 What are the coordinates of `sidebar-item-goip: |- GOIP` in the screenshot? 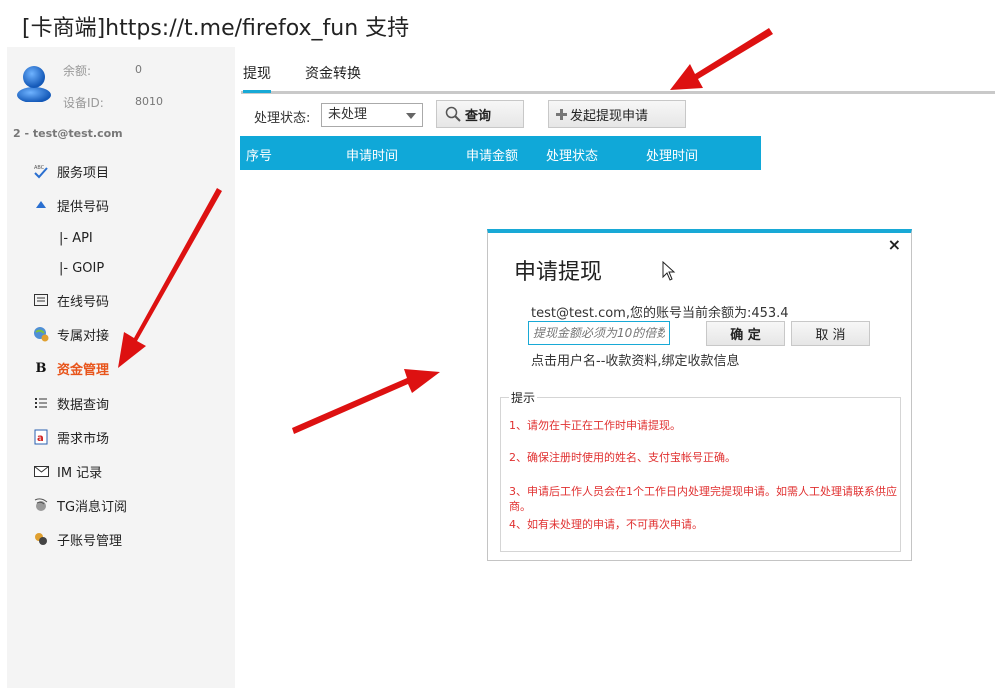 It's located at (81, 268).